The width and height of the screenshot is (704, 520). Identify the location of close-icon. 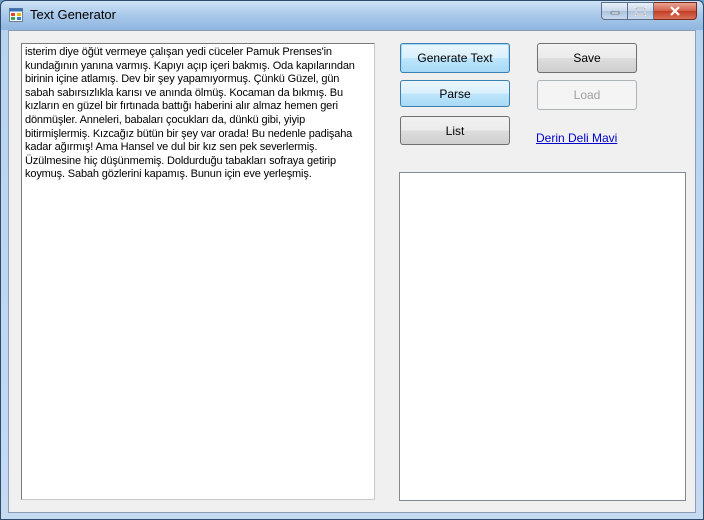
(675, 11).